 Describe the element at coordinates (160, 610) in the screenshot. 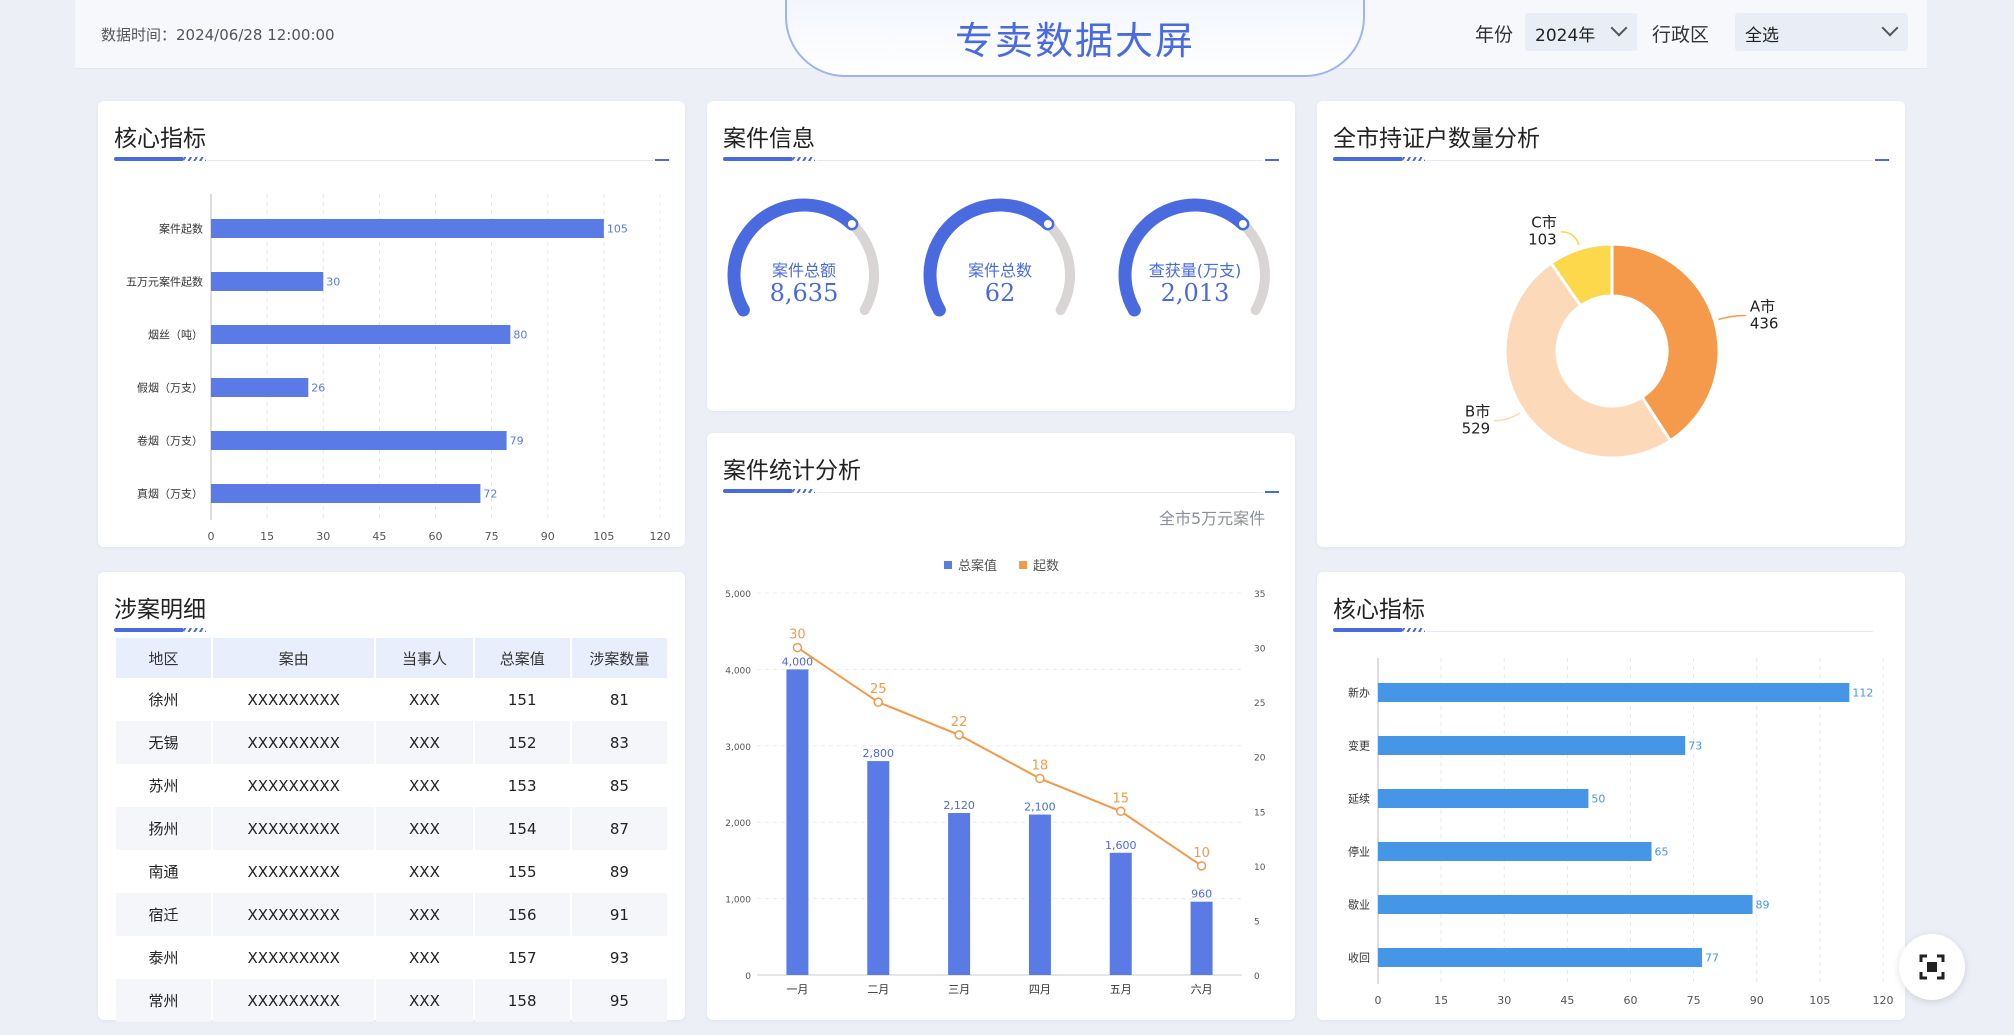

I see `panel-title: 涉案明细` at that location.